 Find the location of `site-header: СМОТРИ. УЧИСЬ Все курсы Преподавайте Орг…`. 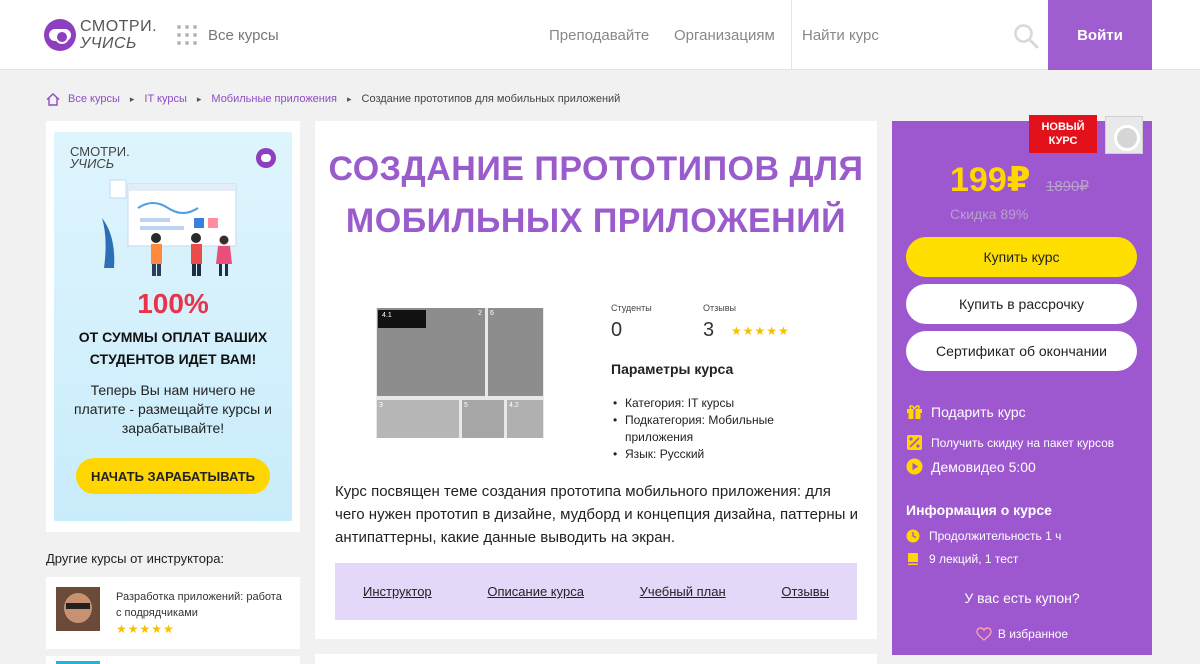

site-header: СМОТРИ. УЧИСЬ Все курсы Преподавайте Орг… is located at coordinates (600, 35).